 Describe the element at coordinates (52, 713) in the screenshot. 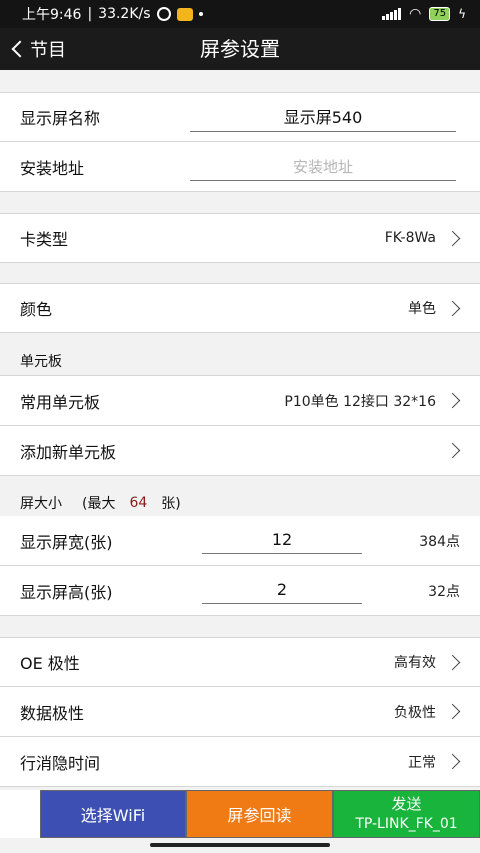

I see `data-polarity-label: 数据极性` at that location.